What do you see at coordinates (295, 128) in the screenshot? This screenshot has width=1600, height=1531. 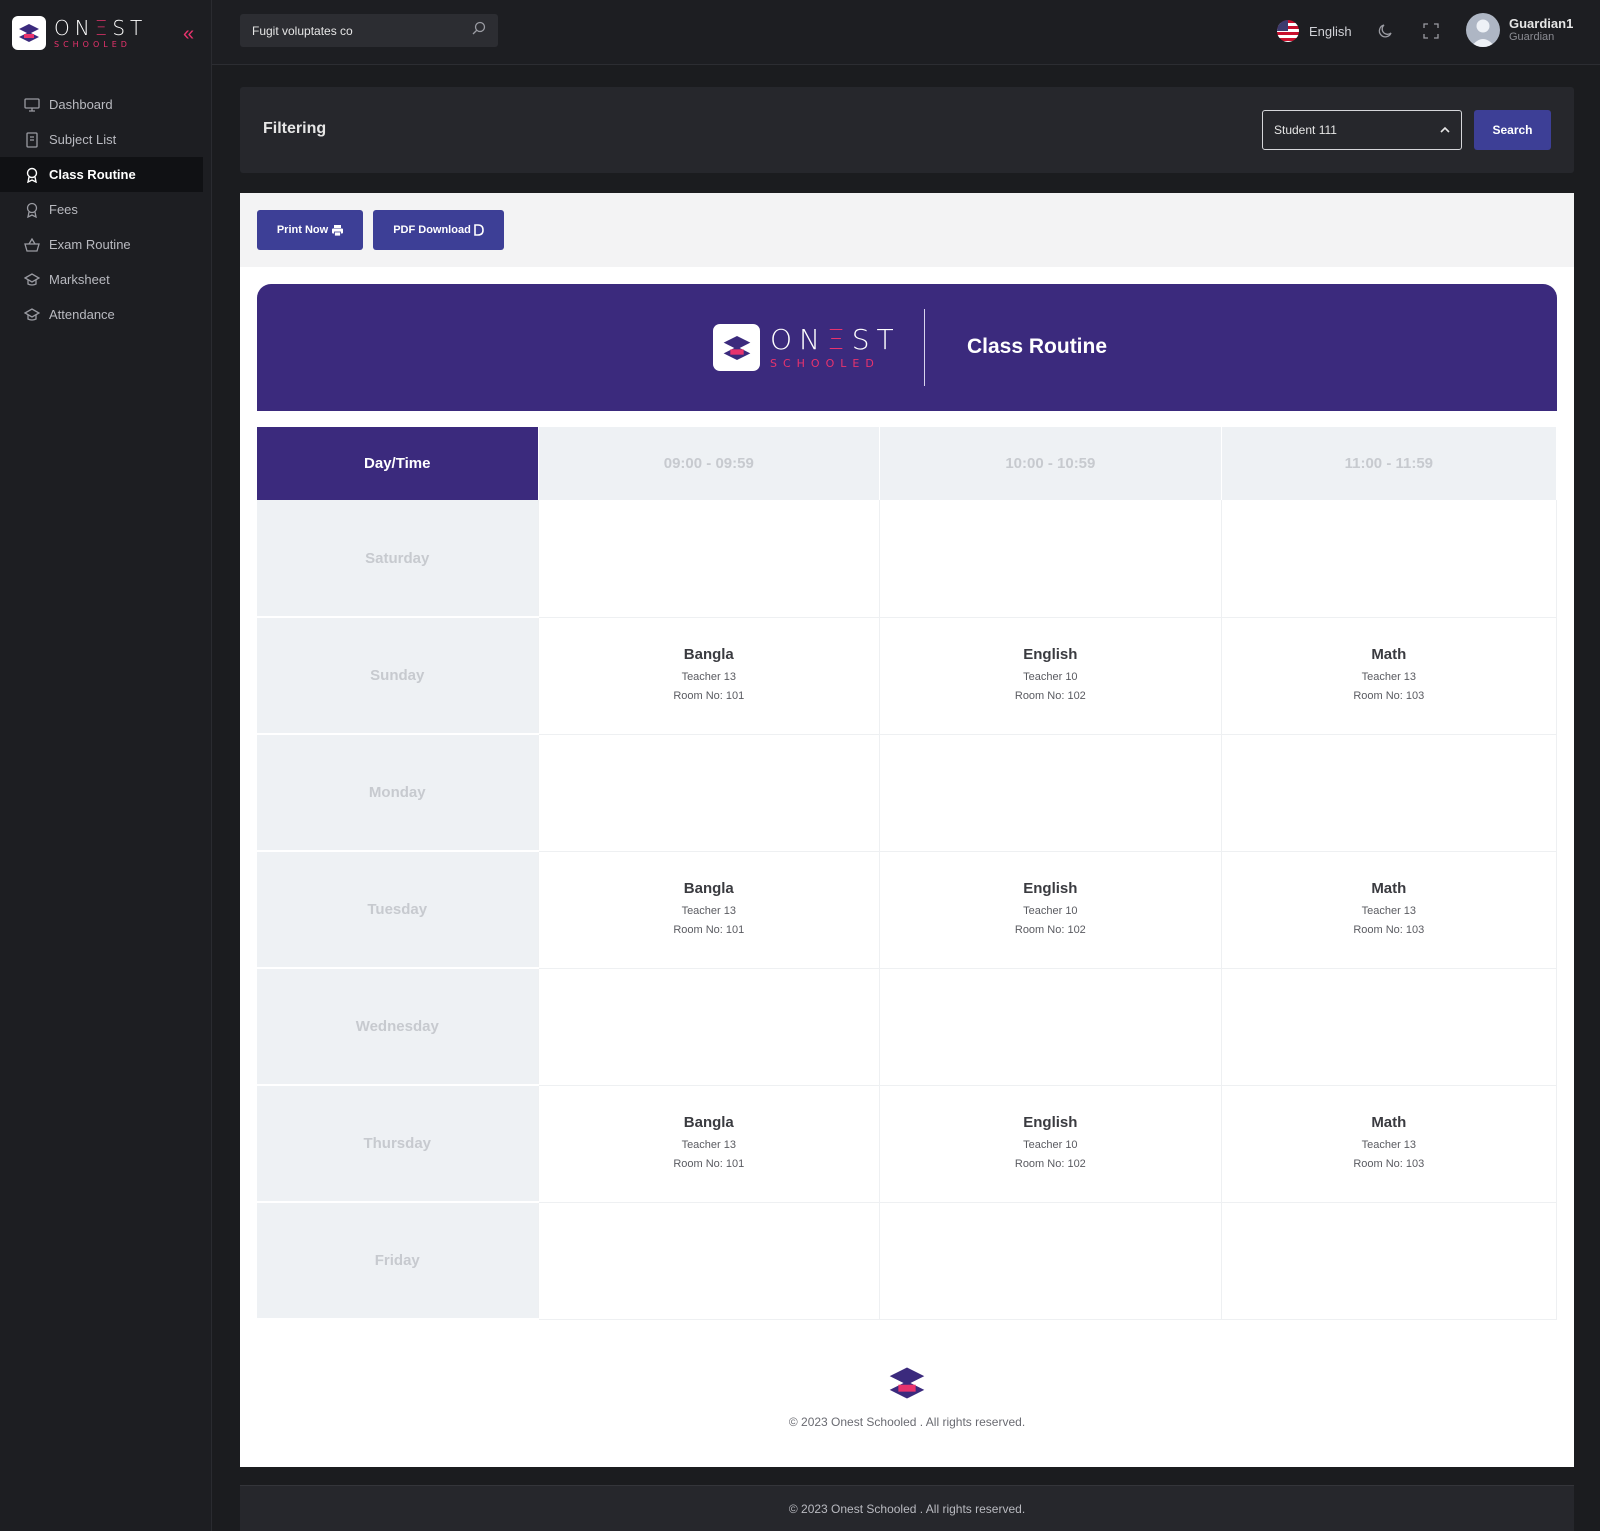 I see `filter-title: Filtering` at bounding box center [295, 128].